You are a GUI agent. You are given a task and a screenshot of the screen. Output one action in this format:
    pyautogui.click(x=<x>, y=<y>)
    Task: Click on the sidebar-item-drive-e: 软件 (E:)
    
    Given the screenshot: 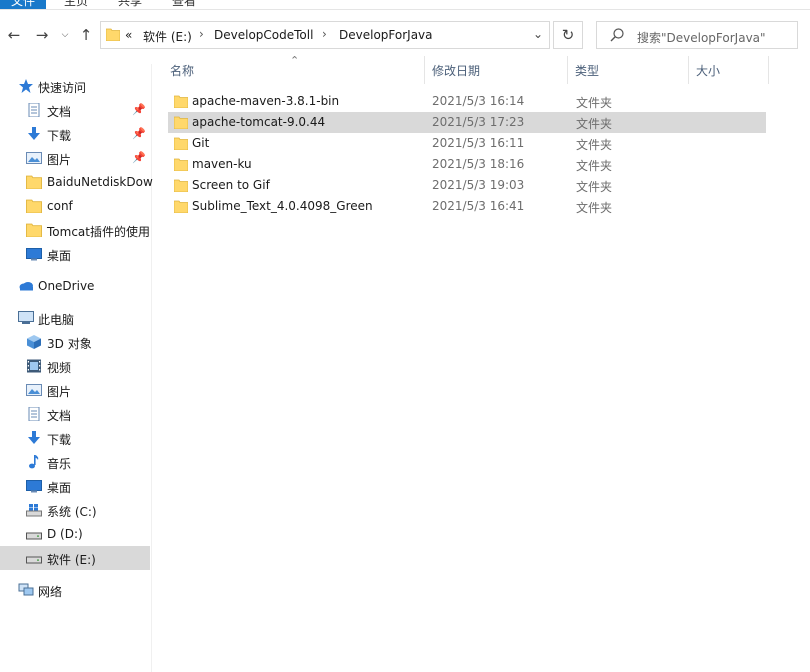 What is the action you would take?
    pyautogui.click(x=75, y=558)
    